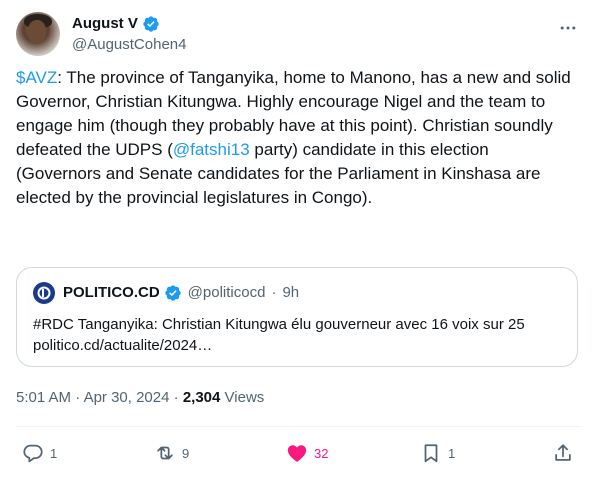 This screenshot has height=480, width=598. What do you see at coordinates (290, 293) in the screenshot?
I see `quoted-time: 9h` at bounding box center [290, 293].